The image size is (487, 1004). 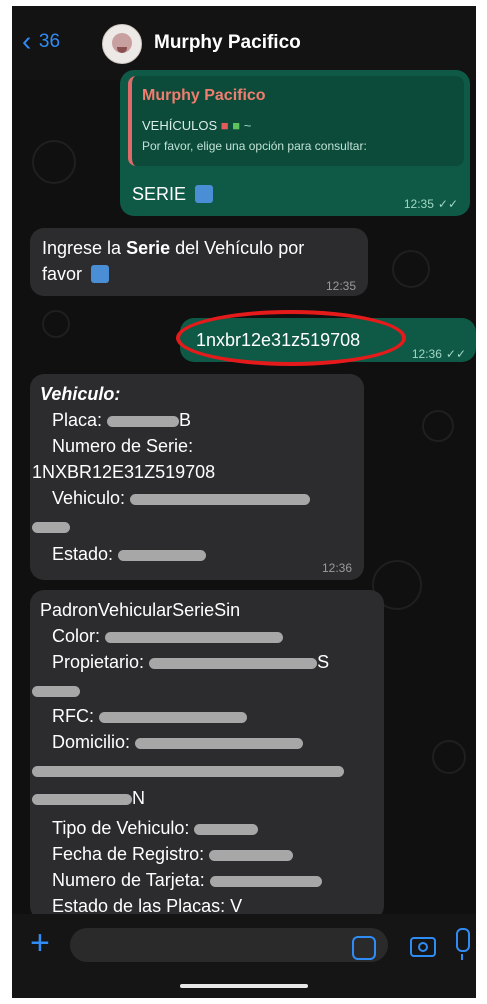 I want to click on unread-count: 36, so click(x=49, y=41).